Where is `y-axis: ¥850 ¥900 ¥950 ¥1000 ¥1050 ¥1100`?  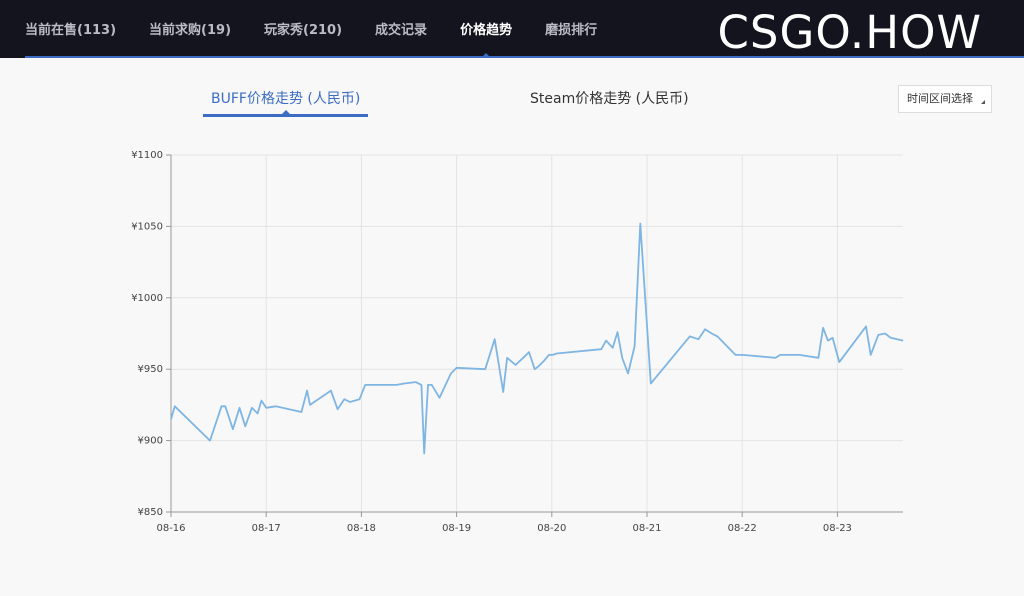
y-axis: ¥850 ¥900 ¥950 ¥1000 ¥1050 ¥1100 is located at coordinates (151, 334).